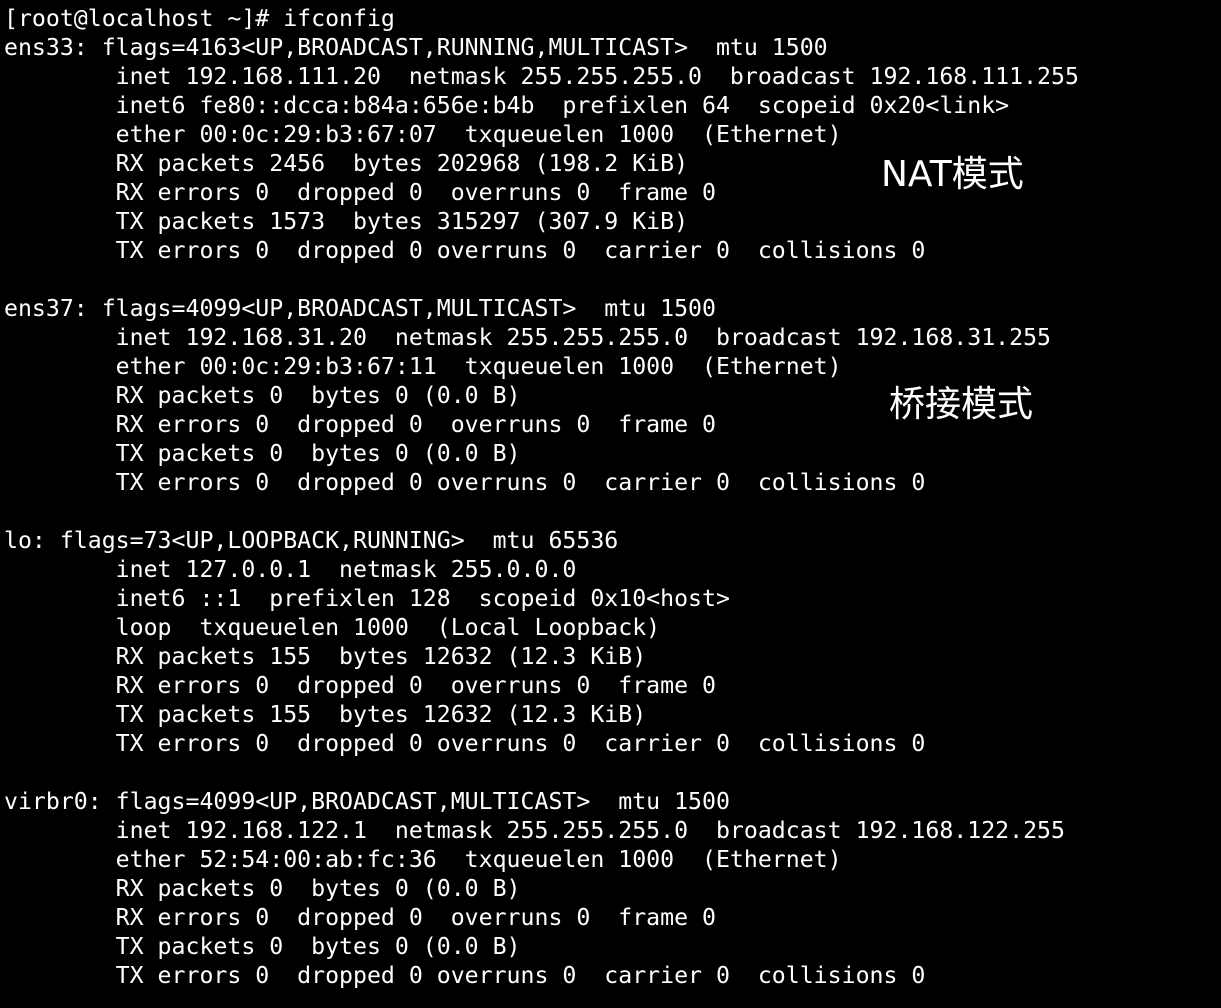 The height and width of the screenshot is (1008, 1221). Describe the element at coordinates (332, 627) in the screenshot. I see `terminal-line: loop txqueuelen 1000 (Local Loopback)` at that location.